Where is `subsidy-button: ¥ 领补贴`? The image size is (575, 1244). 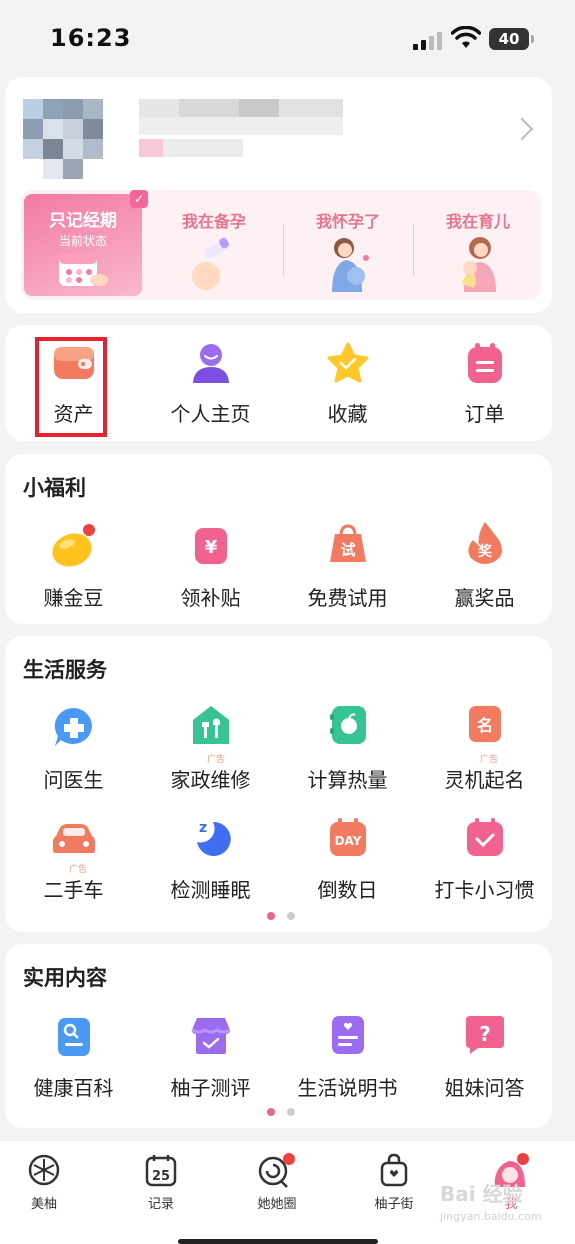 subsidy-button: ¥ 领补贴 is located at coordinates (210, 564).